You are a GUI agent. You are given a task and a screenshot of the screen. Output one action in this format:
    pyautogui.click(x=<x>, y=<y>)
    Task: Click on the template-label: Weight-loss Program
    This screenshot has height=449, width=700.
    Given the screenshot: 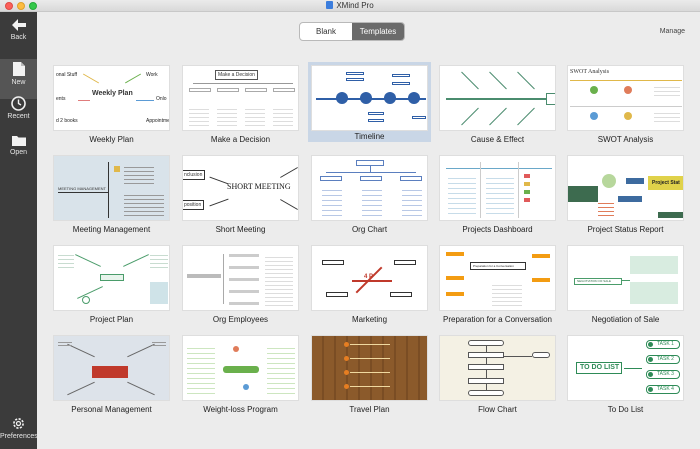 What is the action you would take?
    pyautogui.click(x=240, y=409)
    